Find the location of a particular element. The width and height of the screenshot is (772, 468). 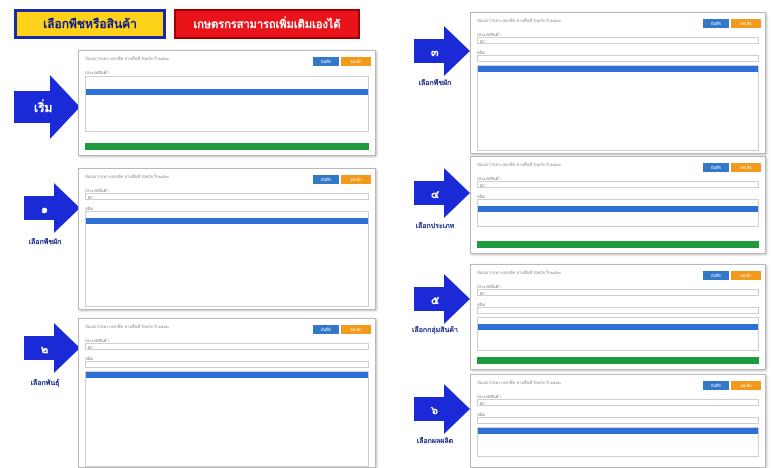

arrow-right-icon: ๔ is located at coordinates (442, 193).